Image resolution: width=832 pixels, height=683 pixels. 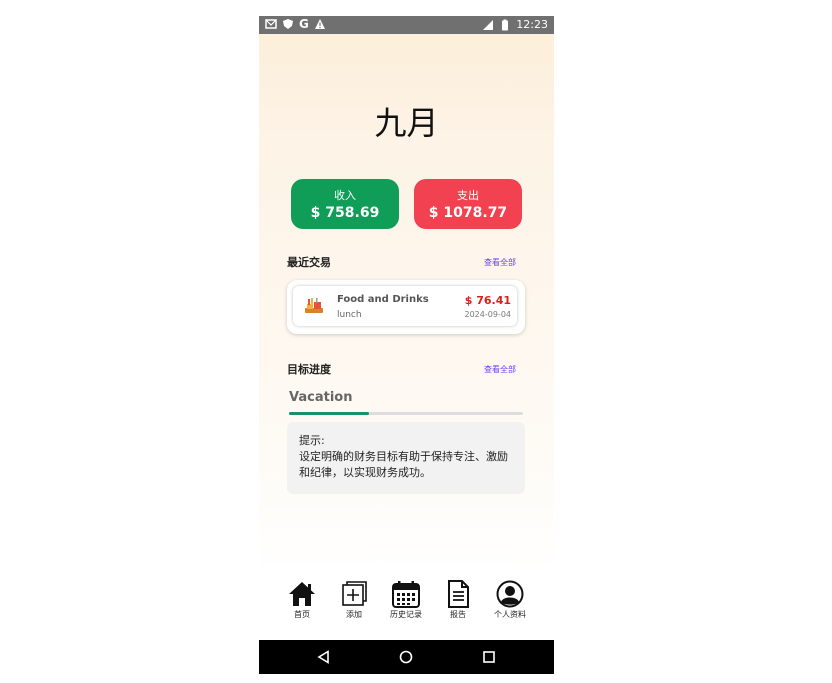 I want to click on bottom-nav: 首页 添加 历史记录 报告 个人资料, so click(x=406, y=607).